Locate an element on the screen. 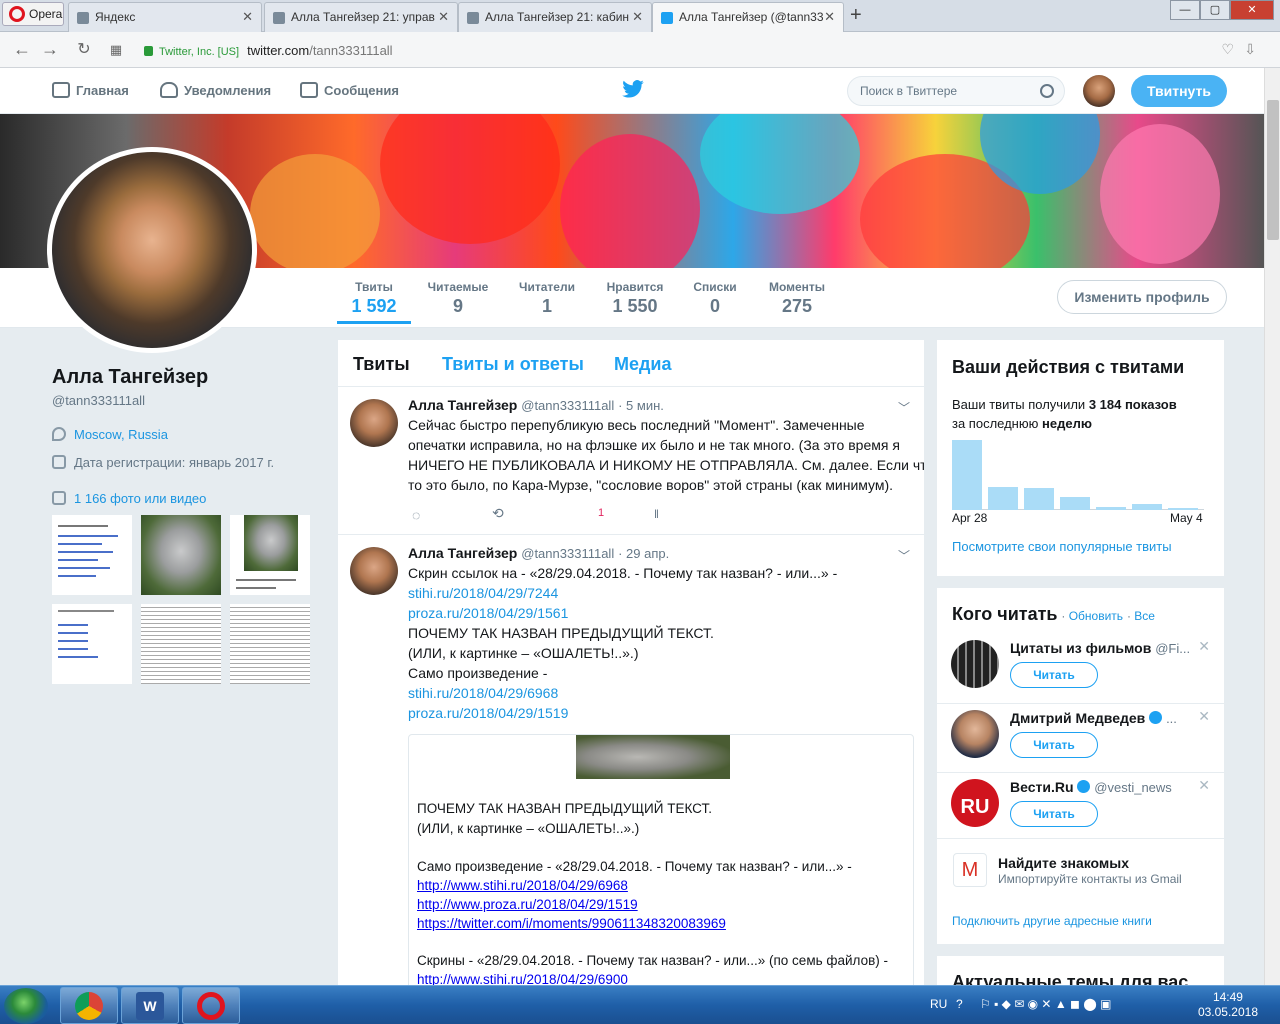 The height and width of the screenshot is (1024, 1280). stat-tweets: Твиты 1 592 is located at coordinates (374, 302).